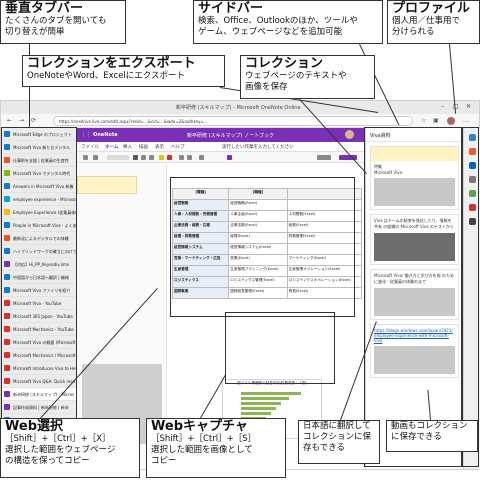 This screenshot has width=480, height=480. Describe the element at coordinates (86, 135) in the screenshot. I see `app-launcher-icon: ⋮⋮` at that location.